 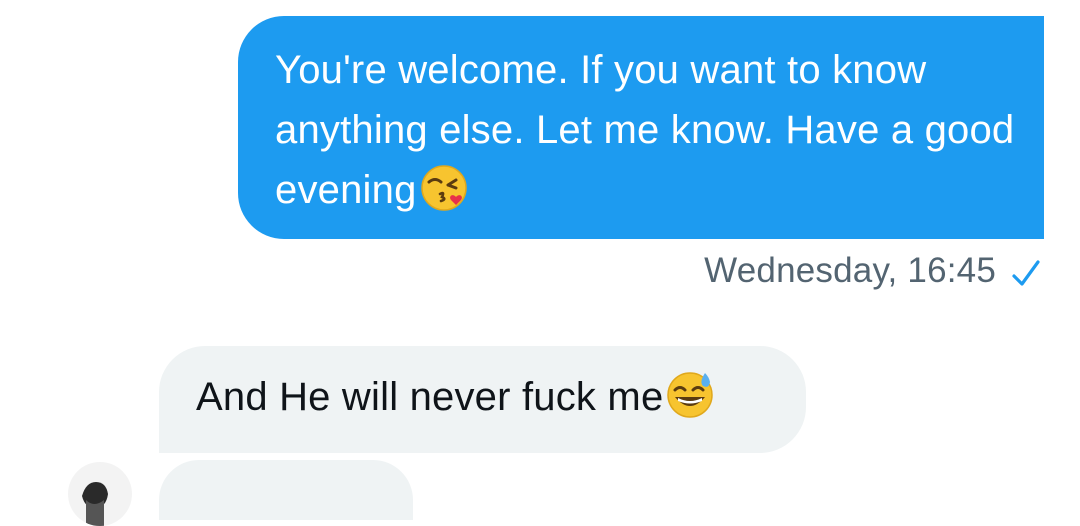 I want to click on received-message-body: And He will never fuck me, so click(x=430, y=397).